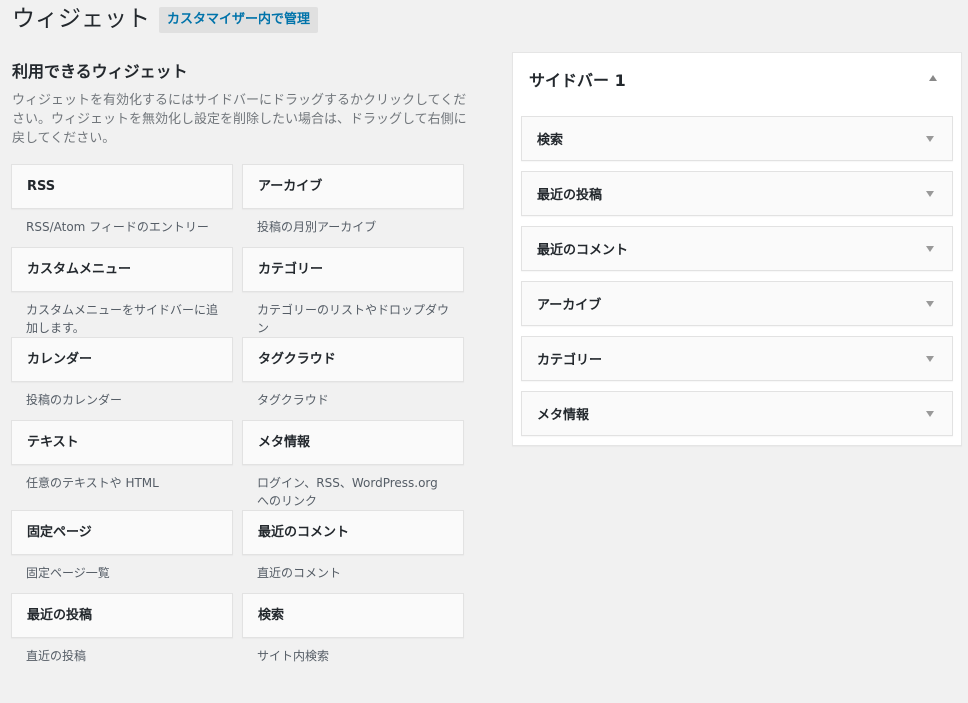 This screenshot has height=703, width=968. I want to click on collapse-arrow-icon, so click(933, 78).